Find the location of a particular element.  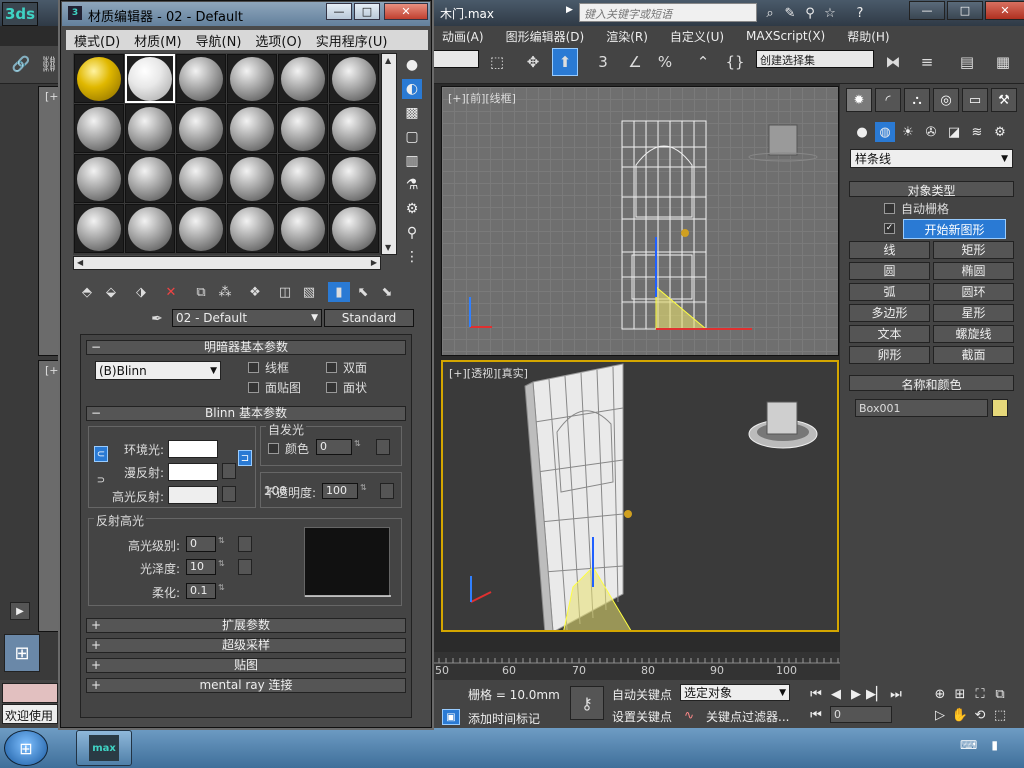

section-button: 截面 is located at coordinates (973, 355).